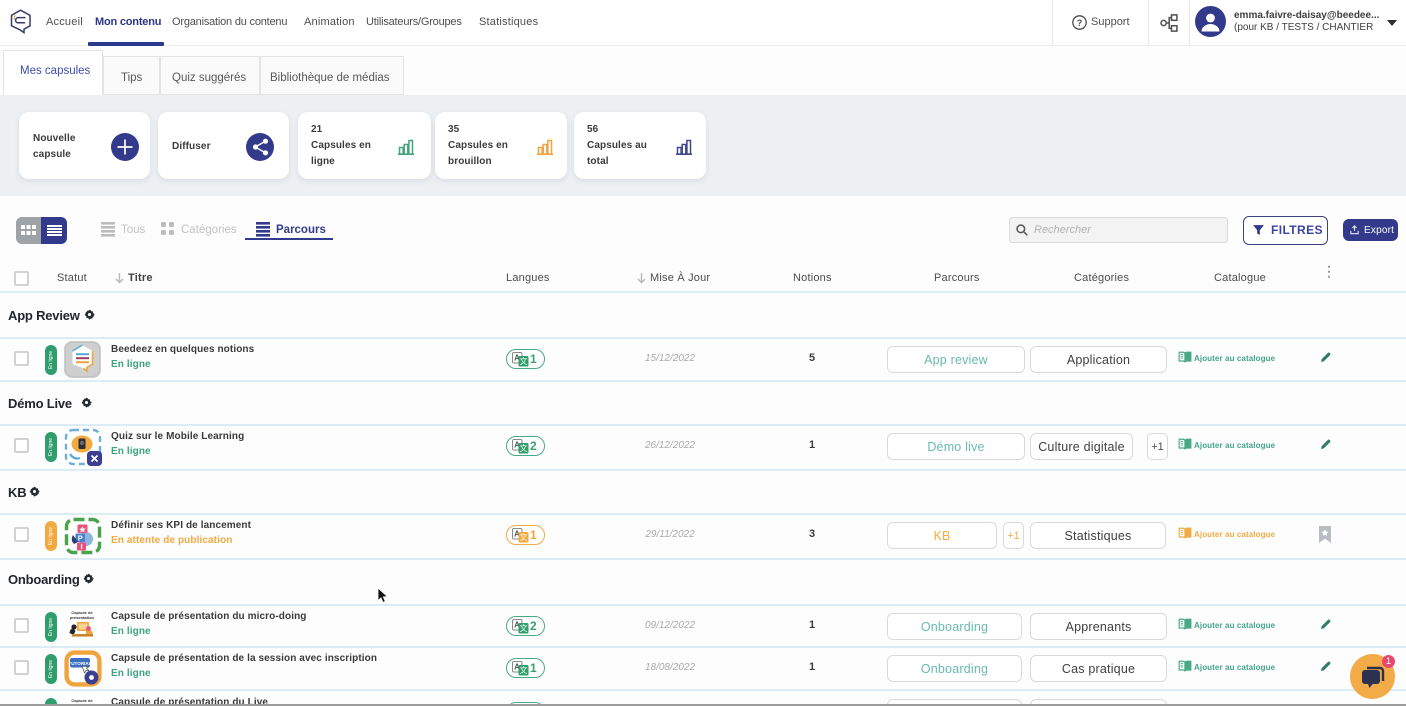 This screenshot has width=1406, height=706. What do you see at coordinates (81, 546) in the screenshot?
I see `svg-text: I` at bounding box center [81, 546].